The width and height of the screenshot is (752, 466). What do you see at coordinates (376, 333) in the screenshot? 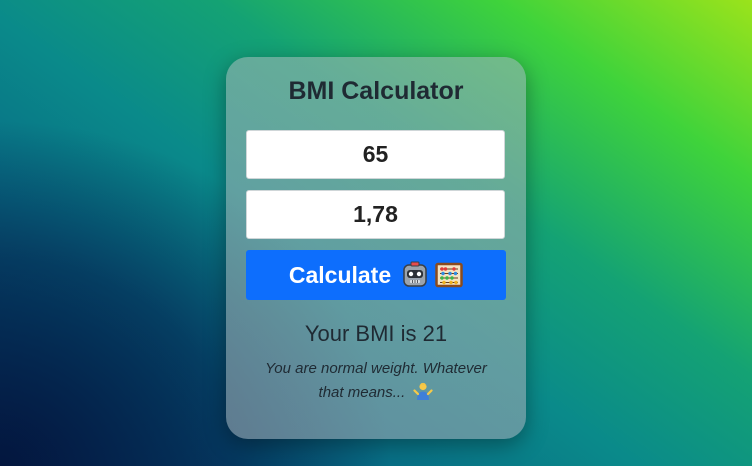
I see `bmi-result: Your BMI is 21` at bounding box center [376, 333].